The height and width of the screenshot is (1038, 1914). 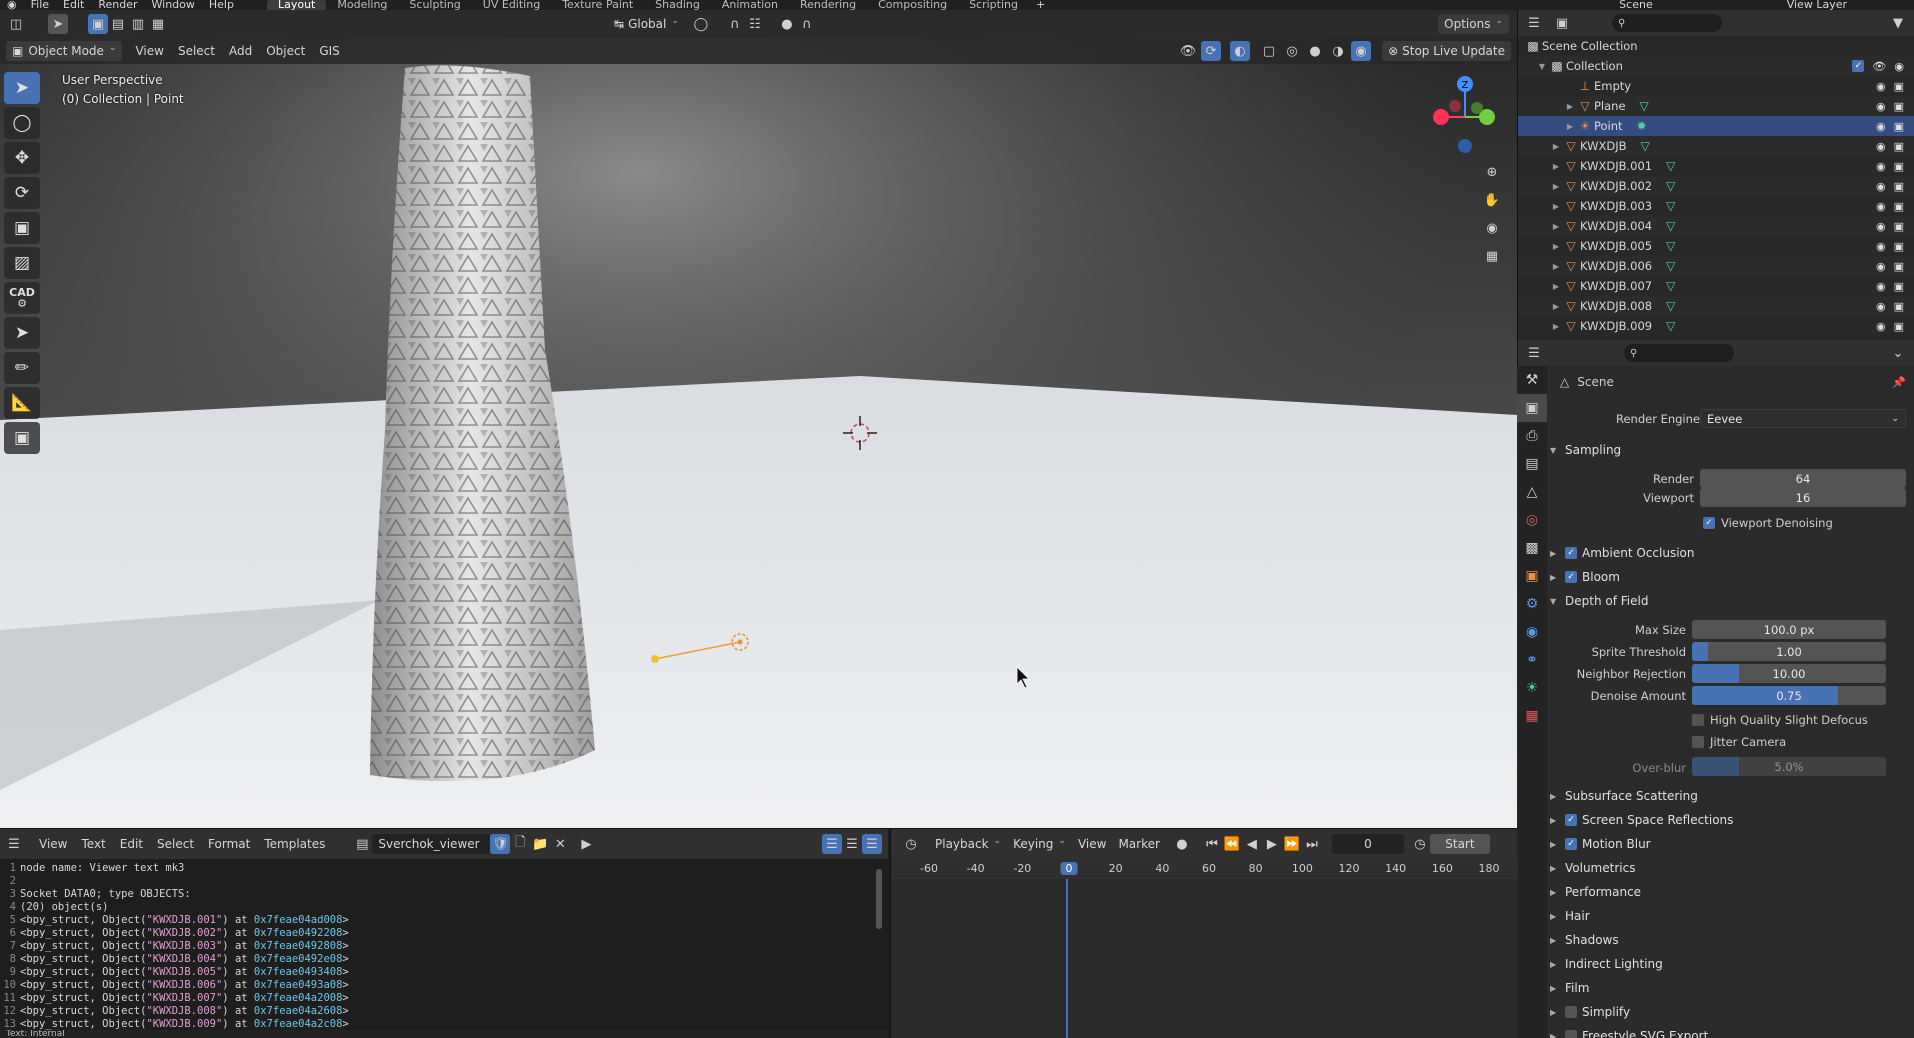 What do you see at coordinates (229, 844) in the screenshot?
I see `text-menu-format: Format` at bounding box center [229, 844].